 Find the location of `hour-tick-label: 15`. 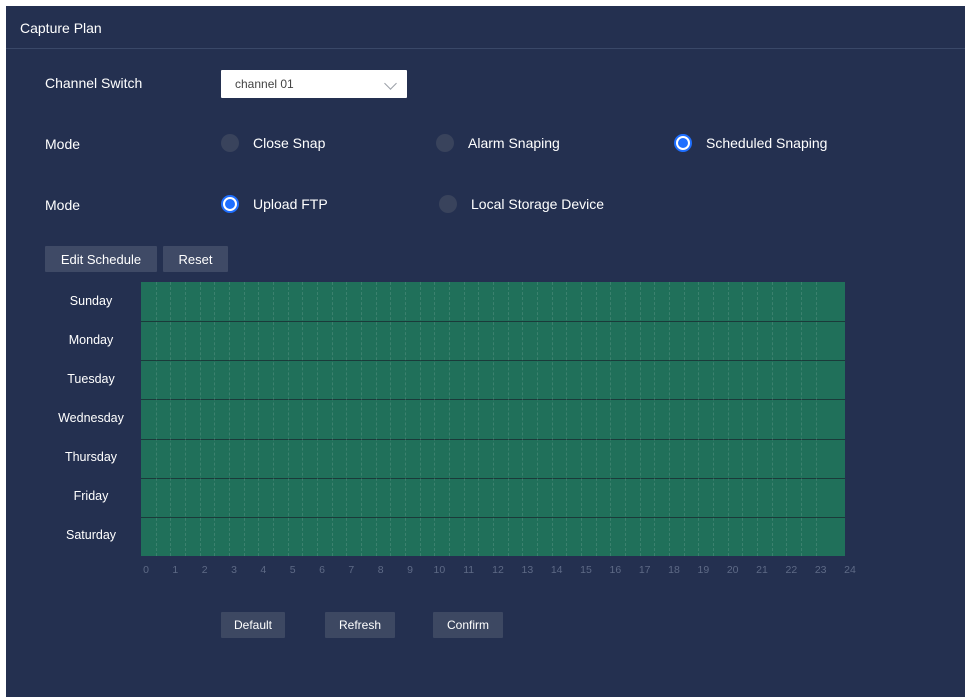

hour-tick-label: 15 is located at coordinates (586, 570).